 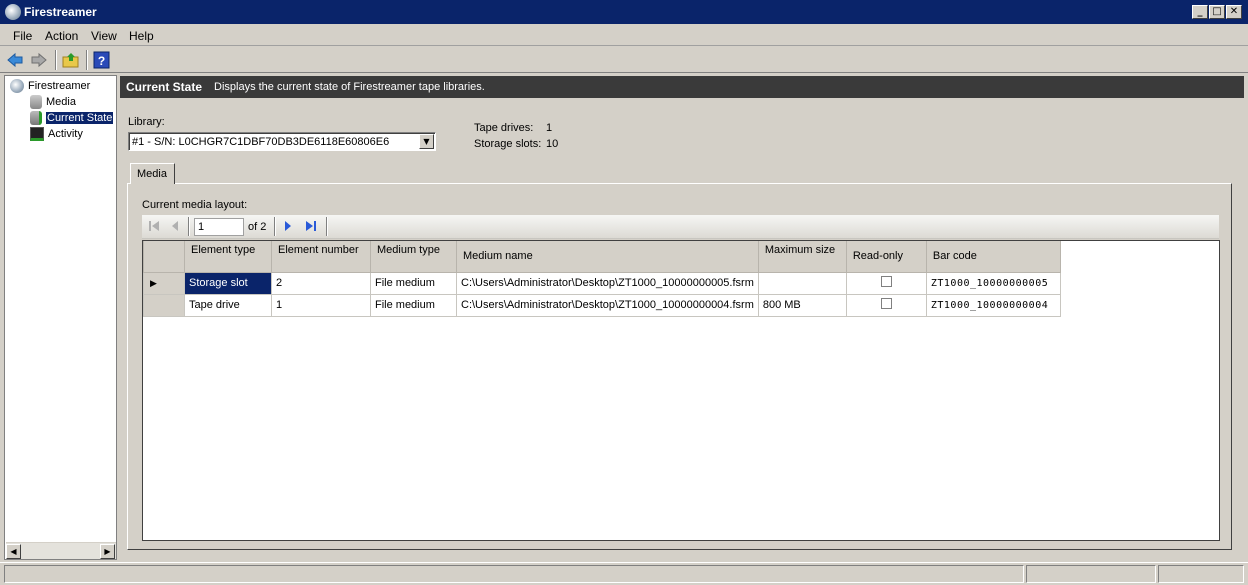 What do you see at coordinates (79, 117) in the screenshot?
I see `tree-item-label: Current State` at bounding box center [79, 117].